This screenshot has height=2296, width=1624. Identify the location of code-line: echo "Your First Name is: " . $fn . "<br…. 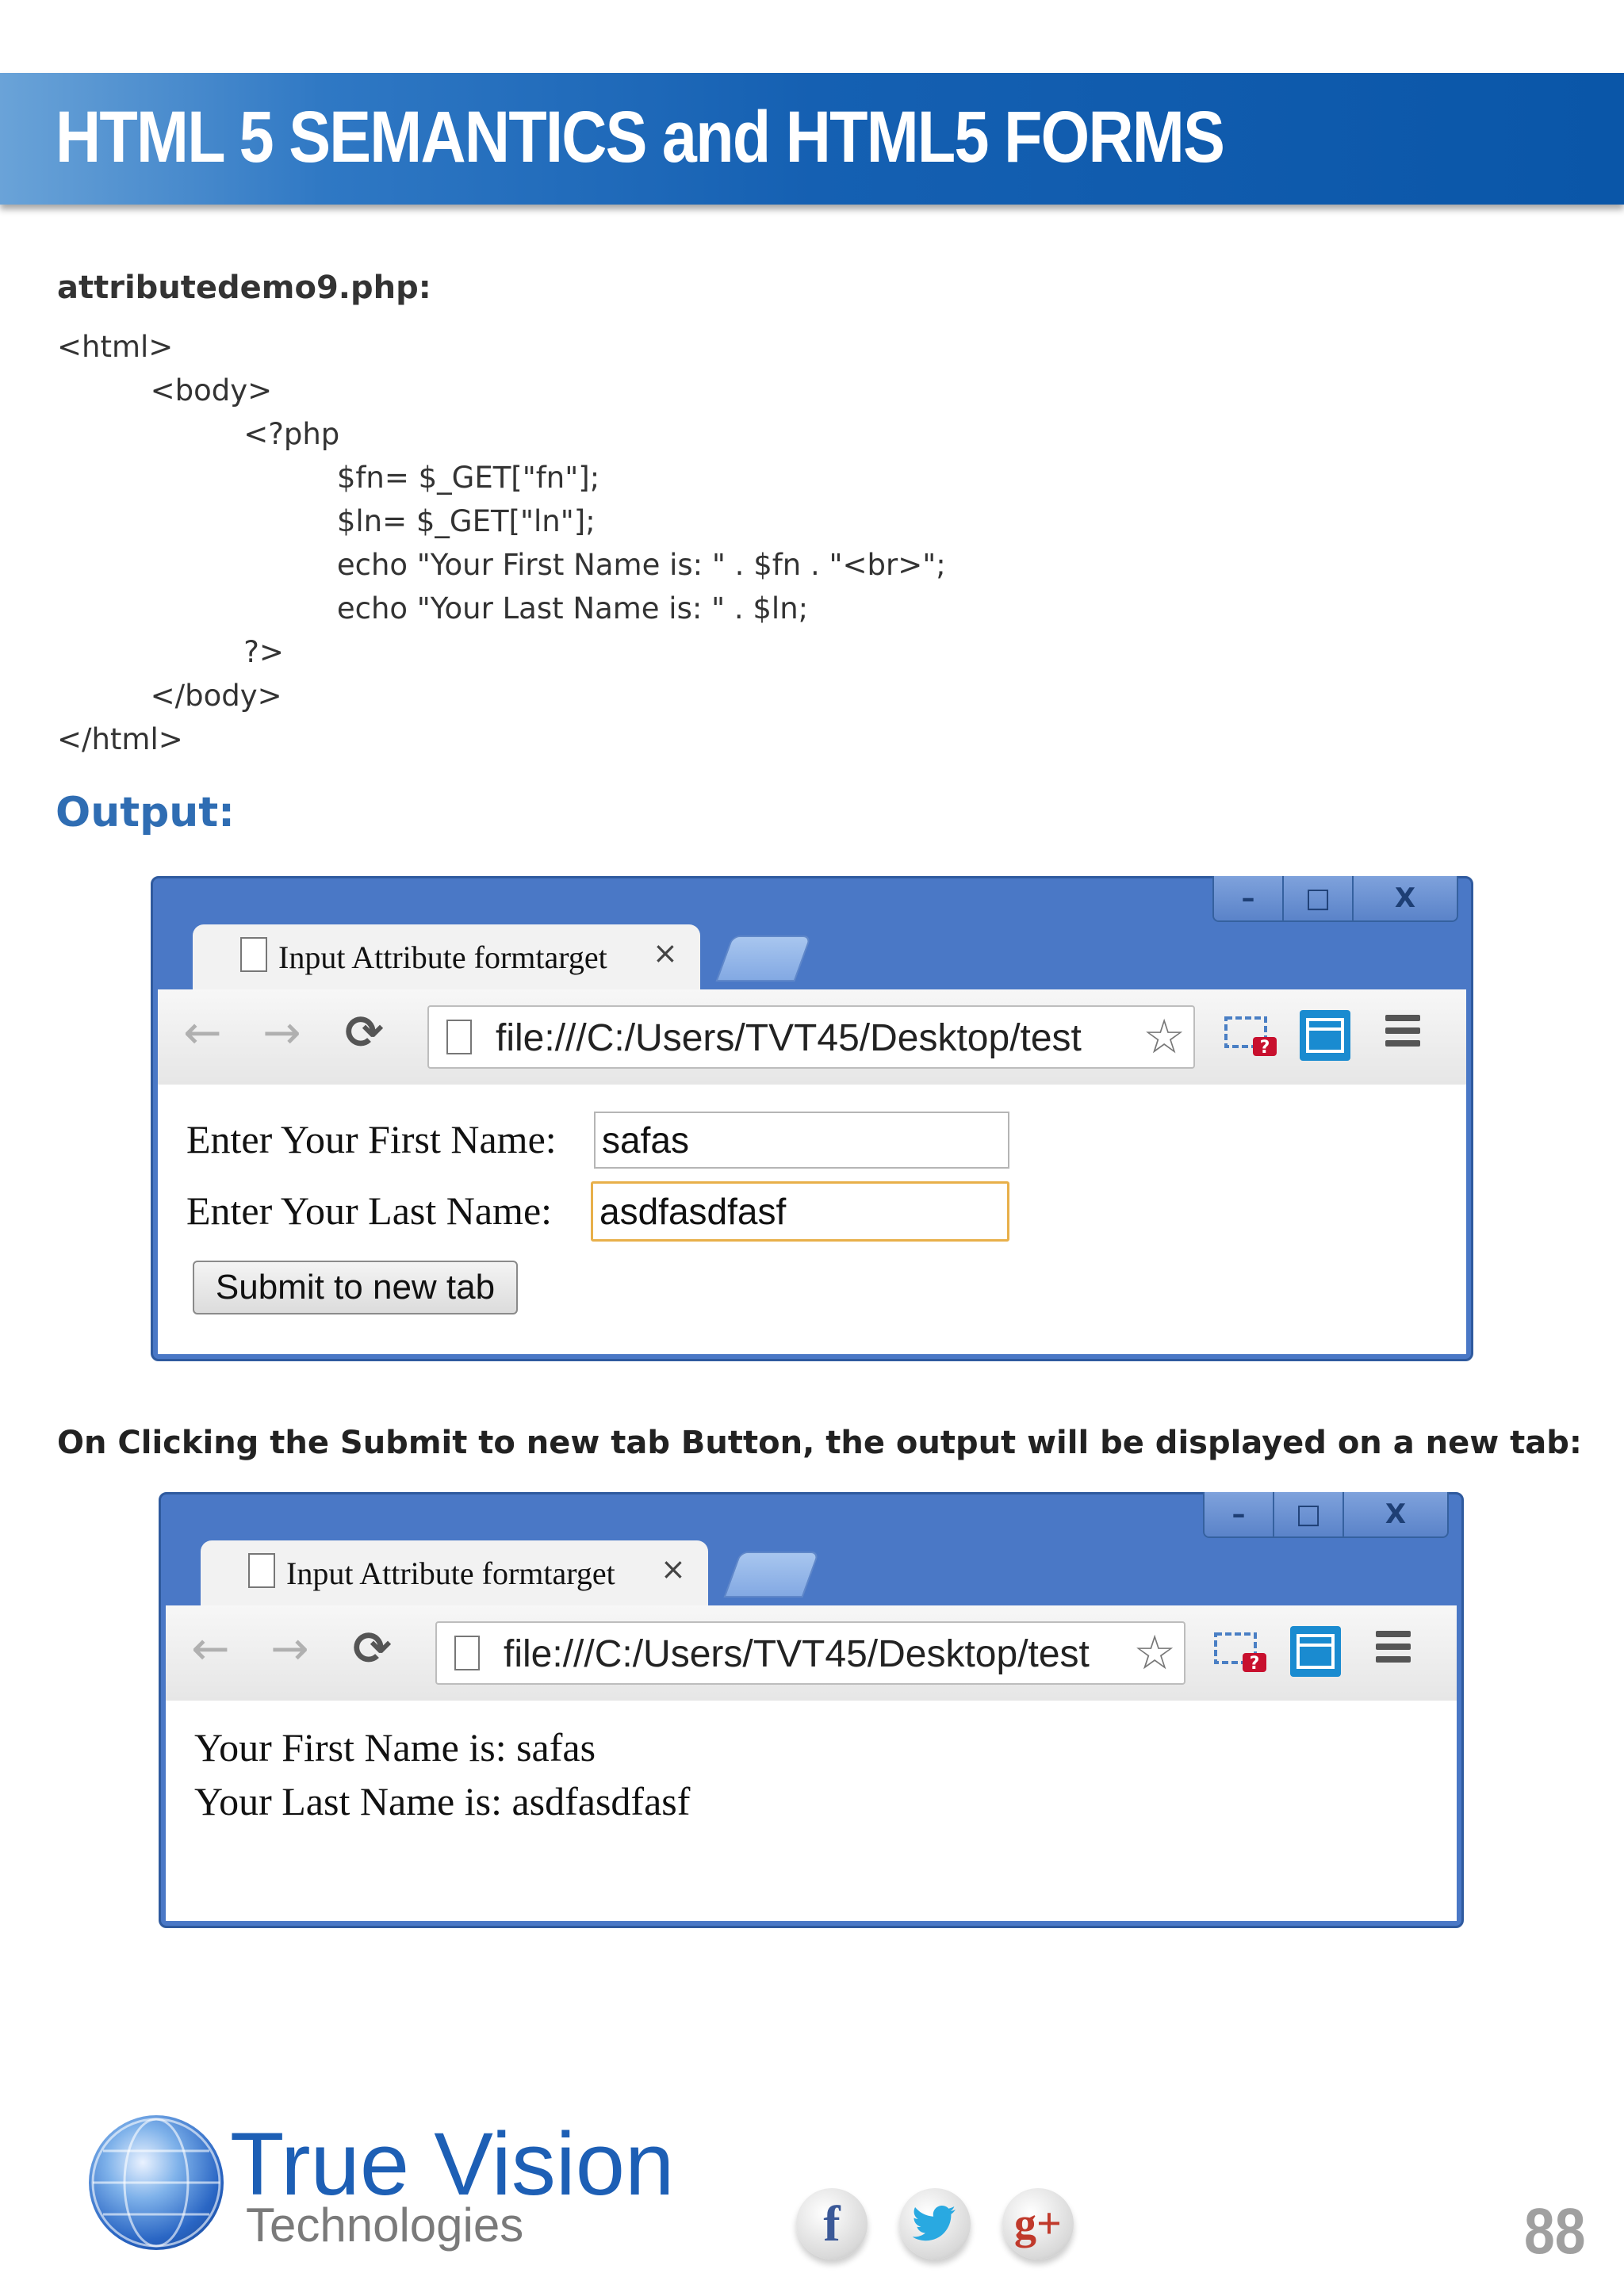
(501, 565).